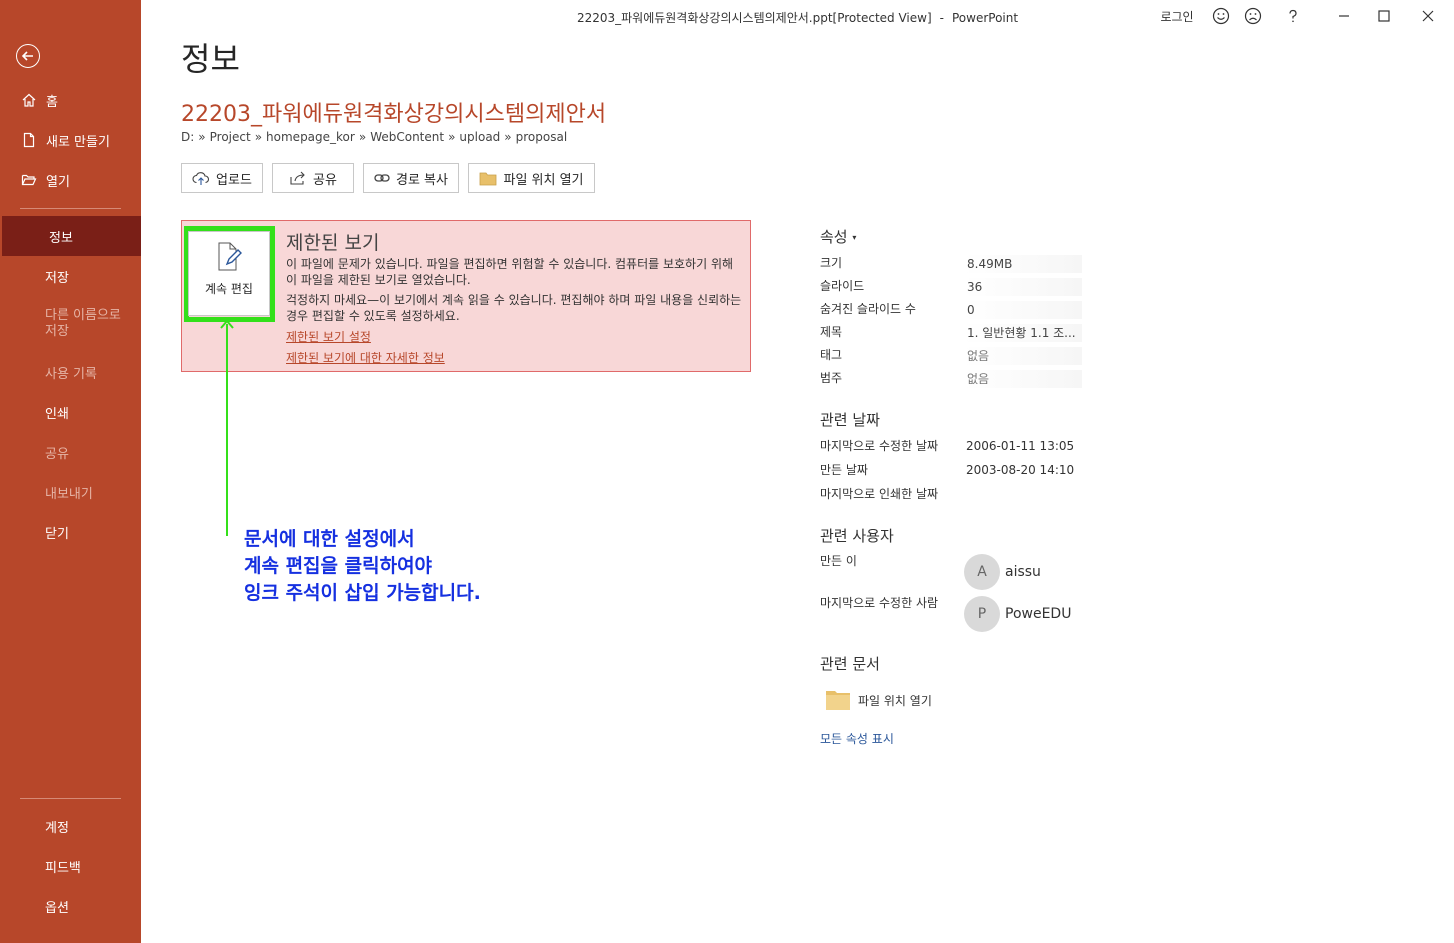 Image resolution: width=1454 pixels, height=943 pixels. What do you see at coordinates (1221, 16) in the screenshot?
I see `smile-feedback-icon` at bounding box center [1221, 16].